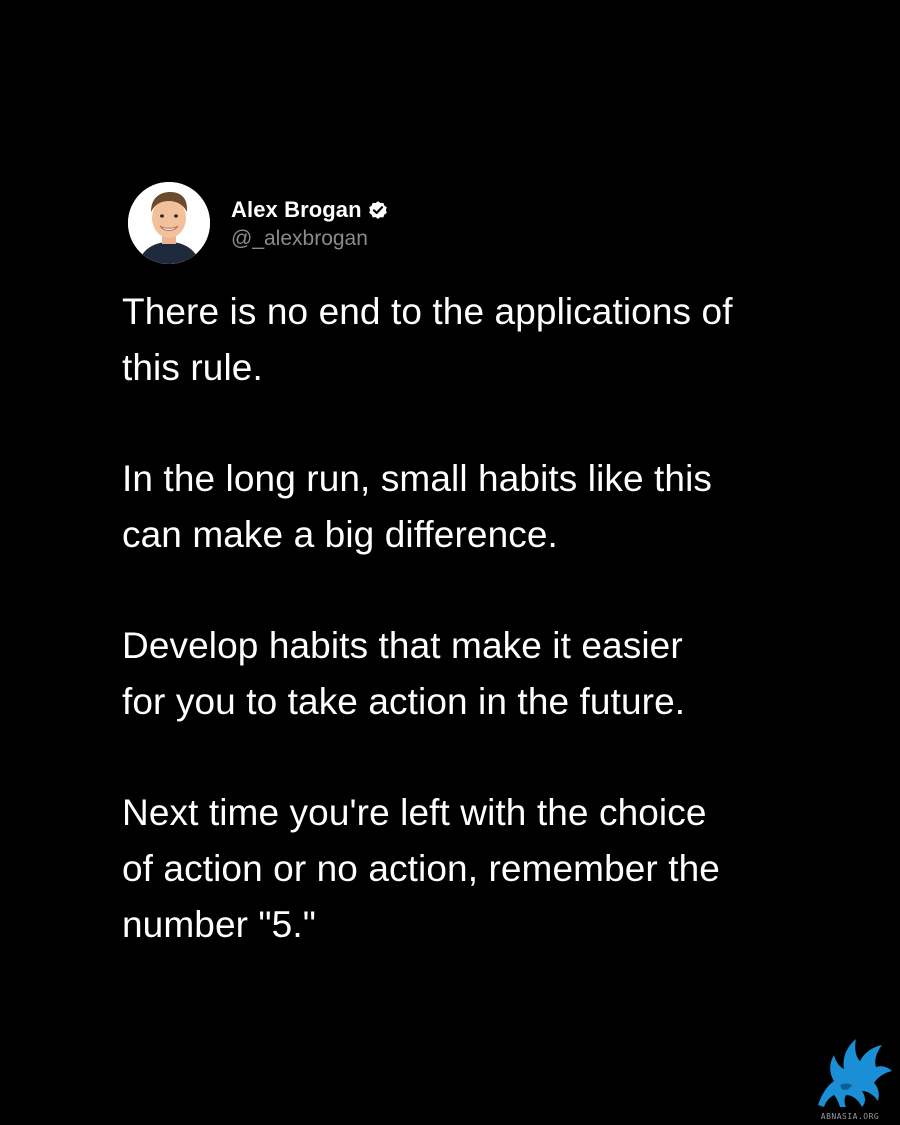 The width and height of the screenshot is (900, 1125). I want to click on avatar, so click(169, 223).